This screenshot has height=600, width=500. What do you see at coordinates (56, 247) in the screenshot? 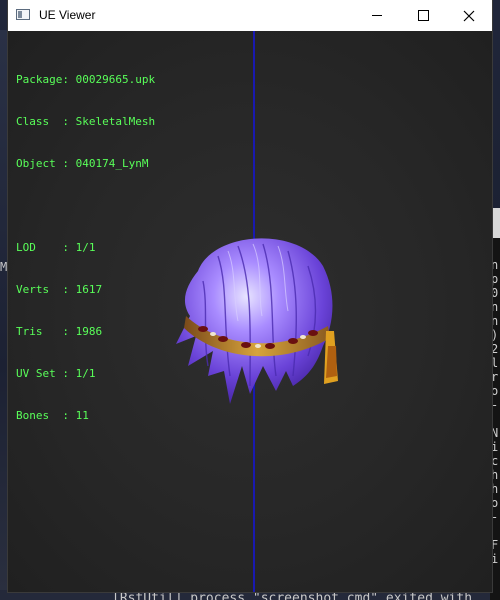
I see `lod-info: LOD : 1/1` at bounding box center [56, 247].